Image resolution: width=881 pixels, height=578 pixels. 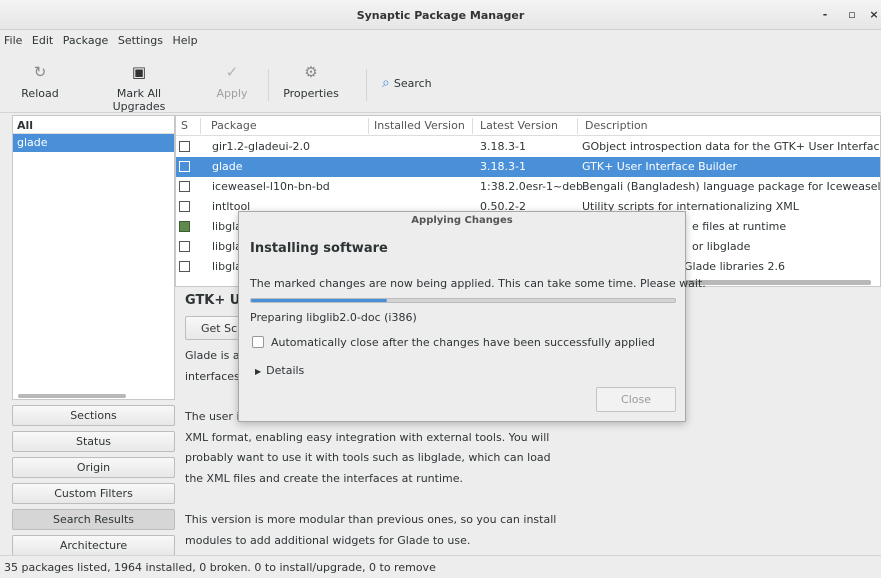 I want to click on column-status: S, so click(x=184, y=125).